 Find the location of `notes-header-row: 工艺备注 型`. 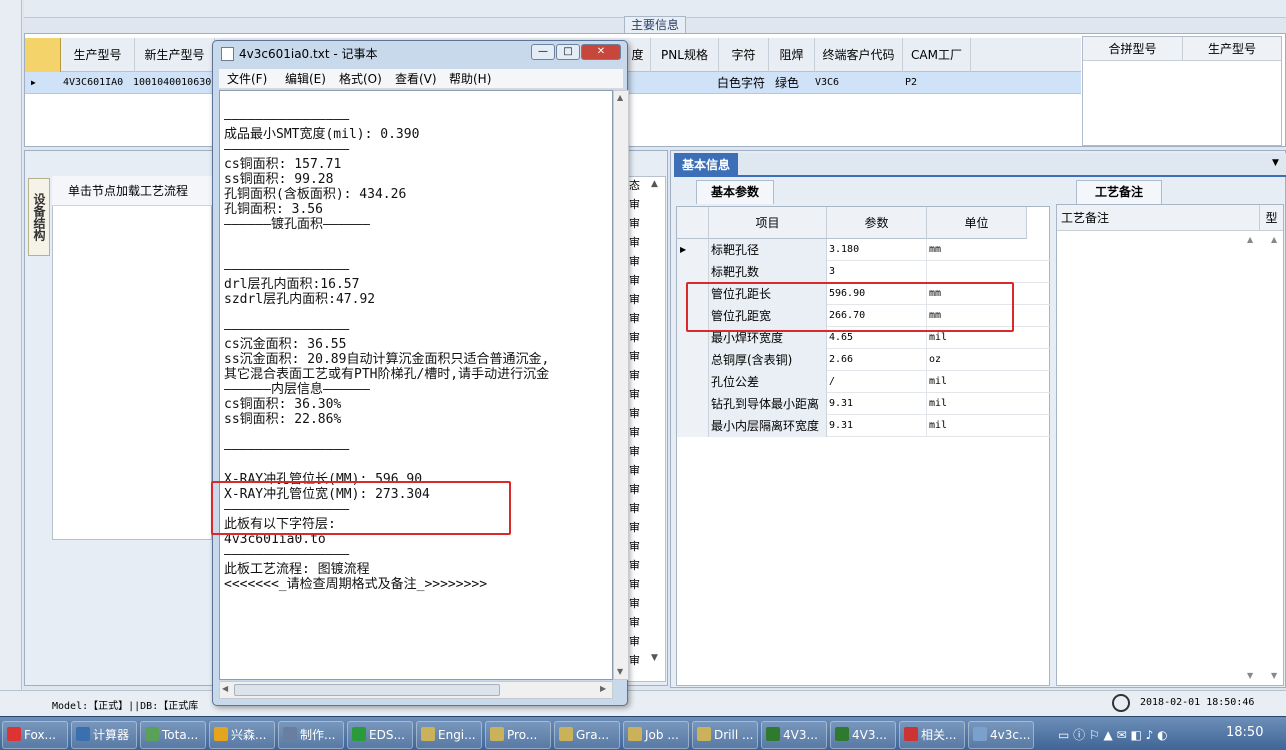

notes-header-row: 工艺备注 型 is located at coordinates (1170, 218).